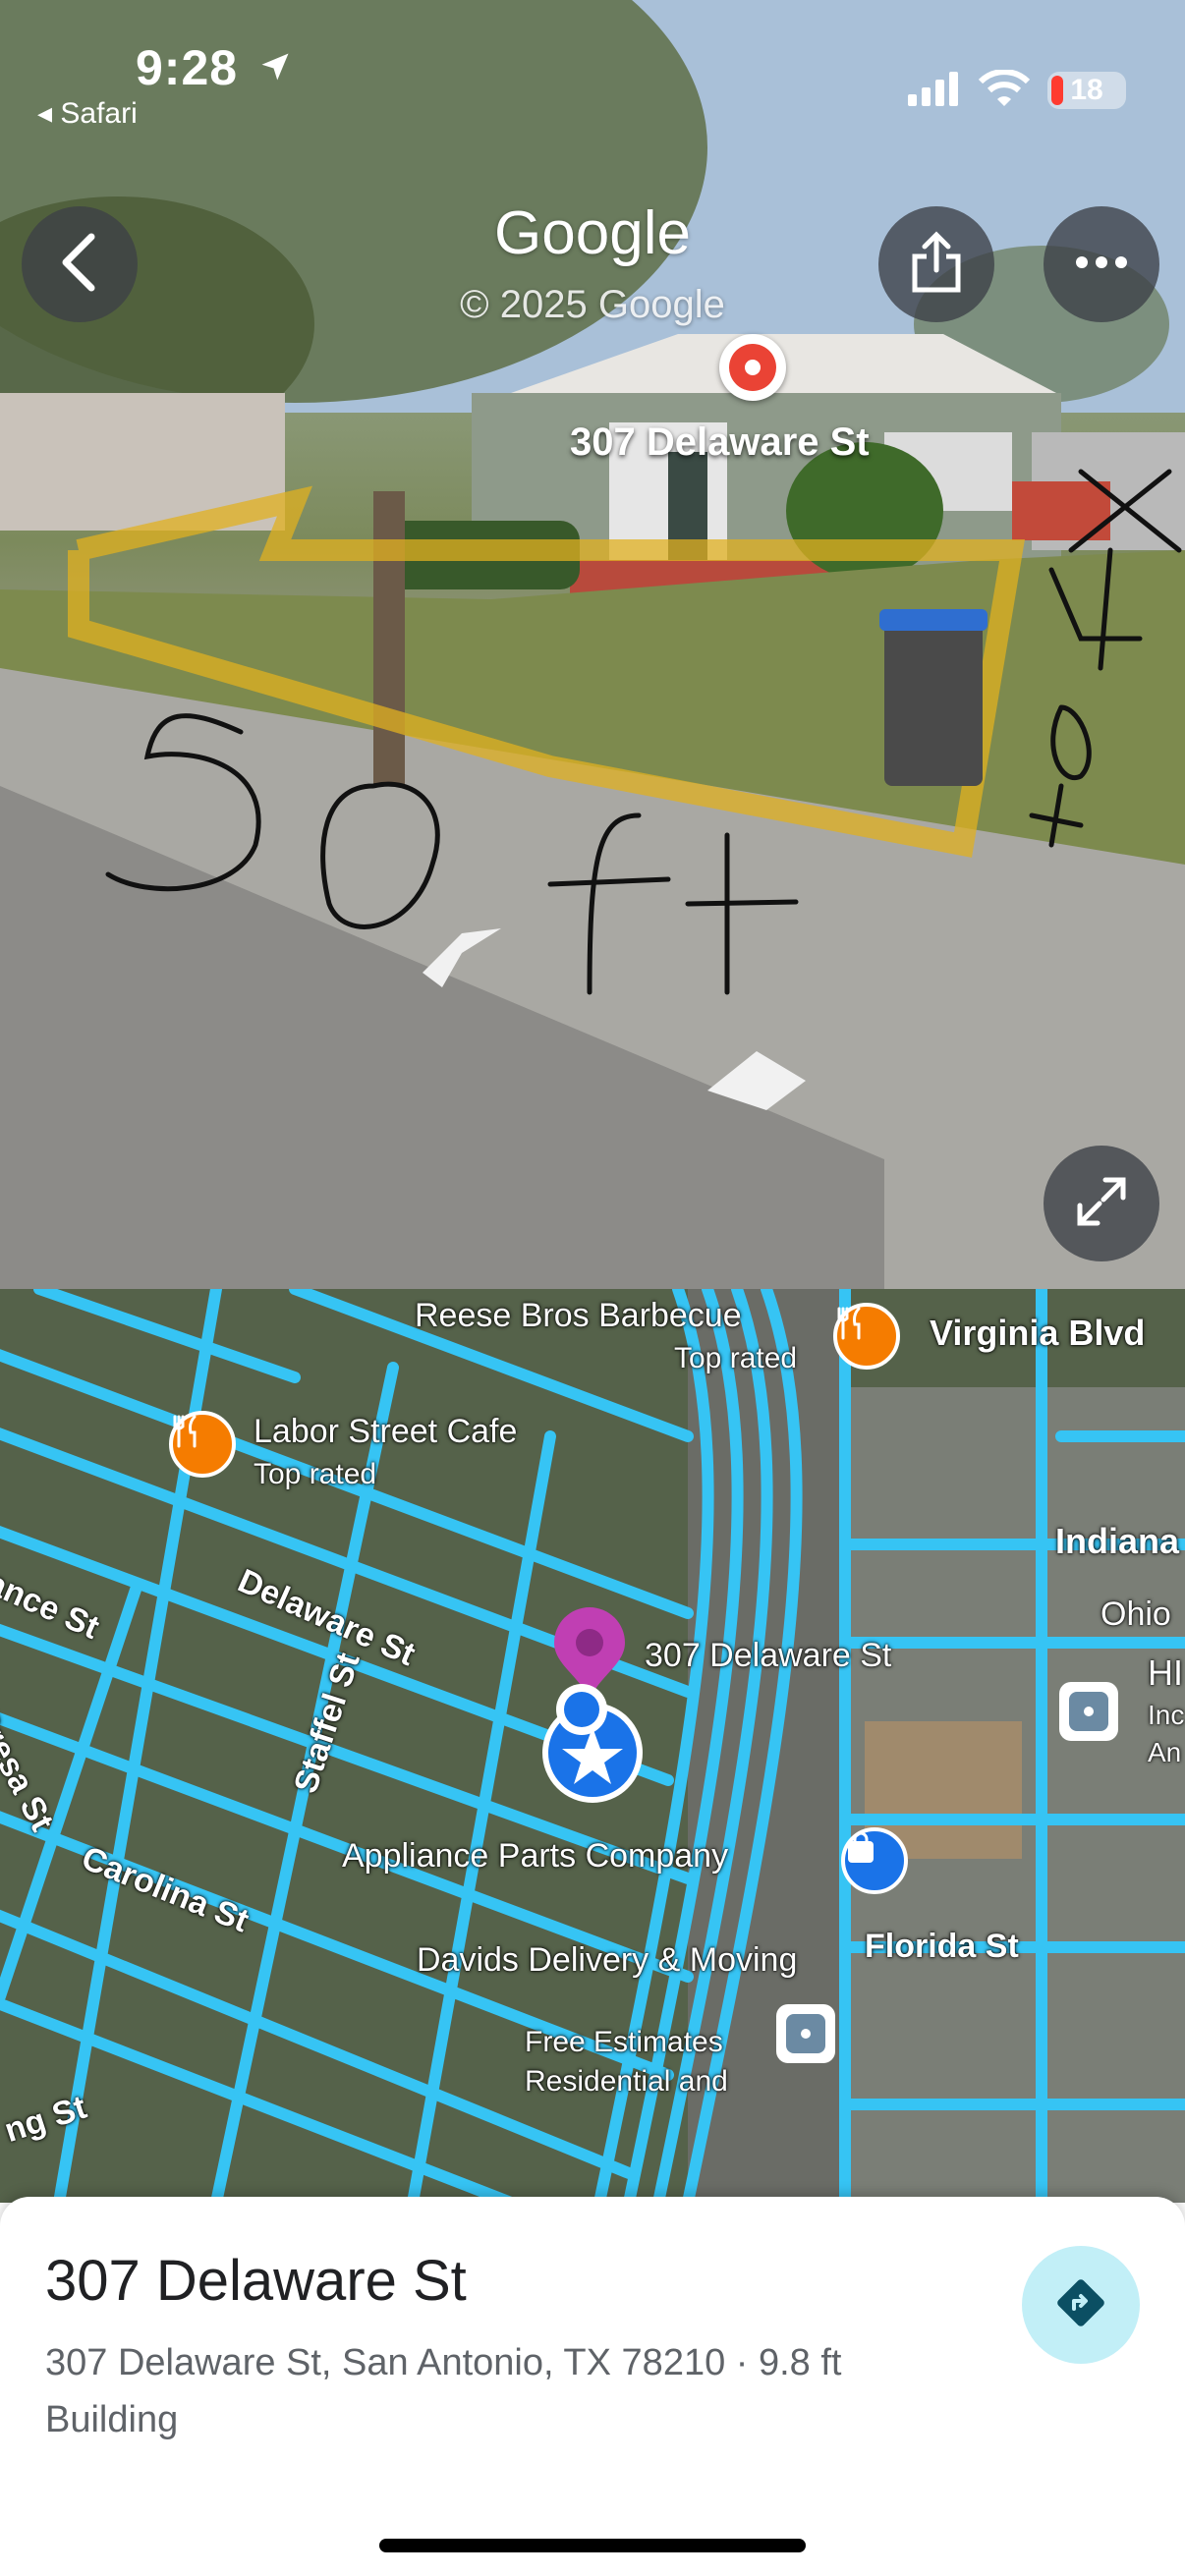 The height and width of the screenshot is (2576, 1185). I want to click on back-to-safari-link: ◂ Safari, so click(88, 113).